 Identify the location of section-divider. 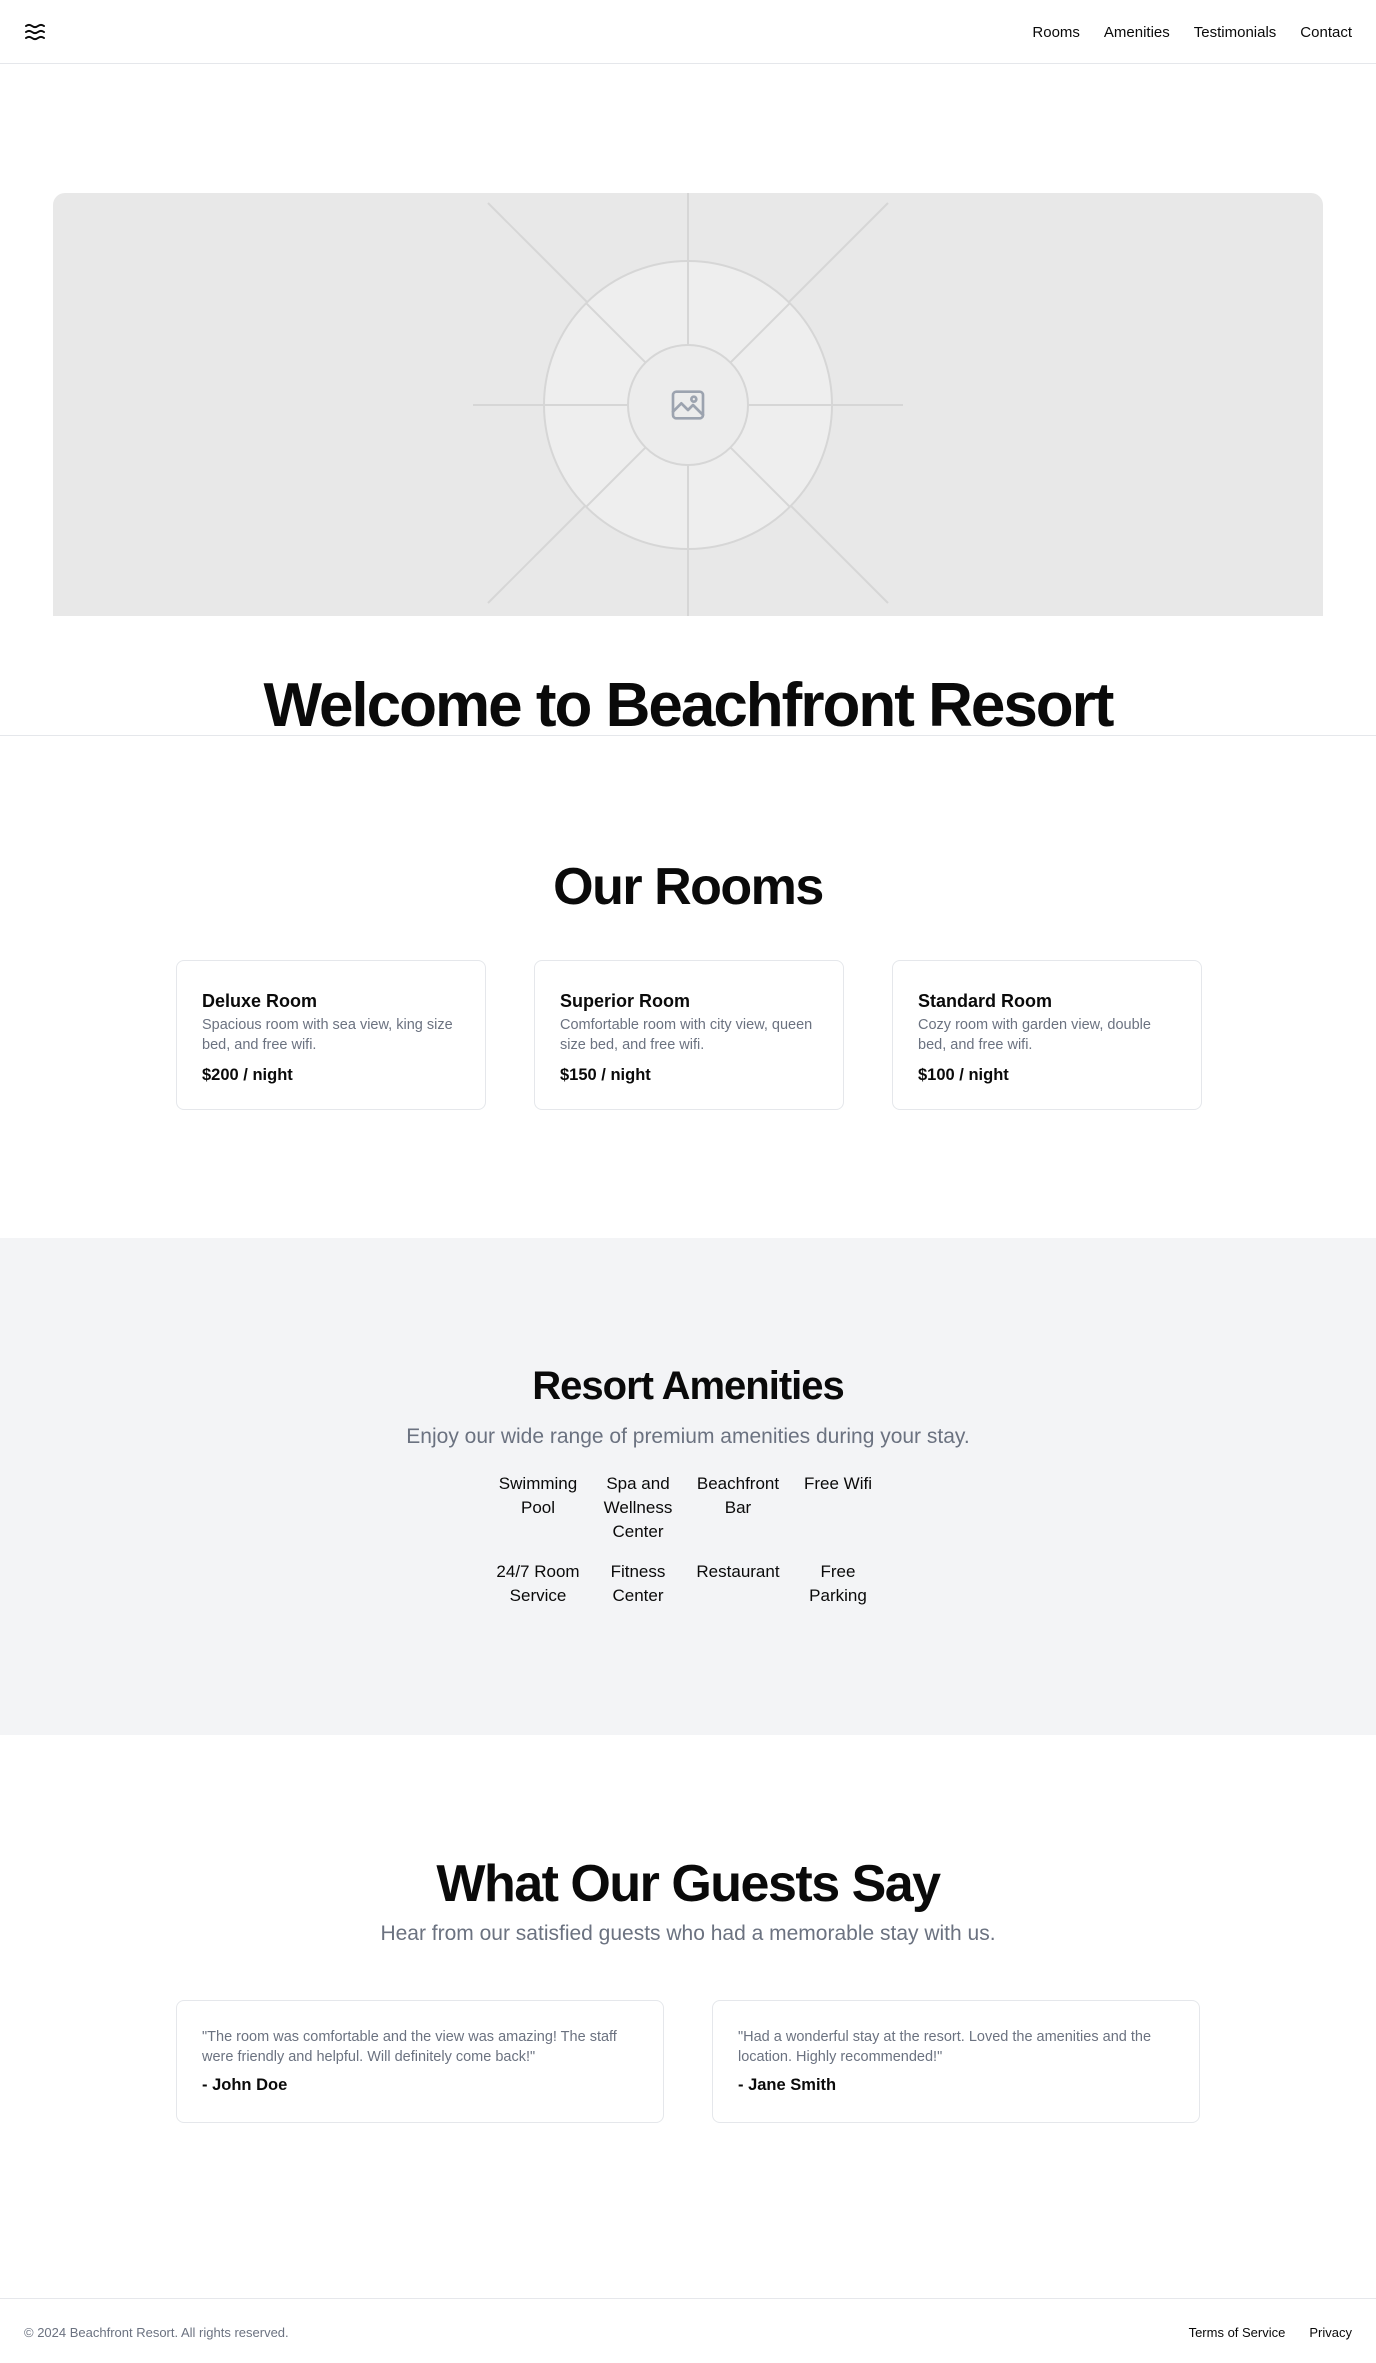
(688, 735).